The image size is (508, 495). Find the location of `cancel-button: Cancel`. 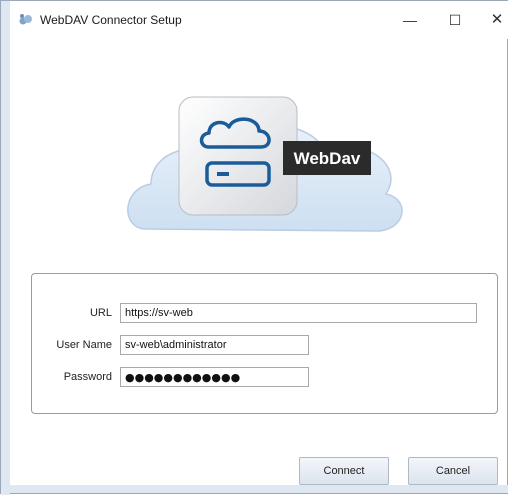

cancel-button: Cancel is located at coordinates (453, 471).